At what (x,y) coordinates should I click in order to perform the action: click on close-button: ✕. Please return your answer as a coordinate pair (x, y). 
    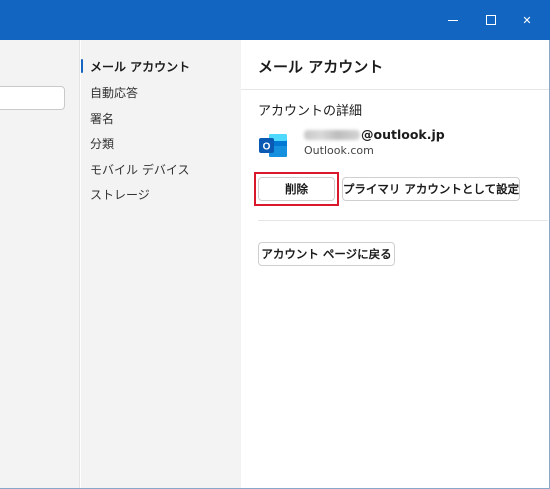
    Looking at the image, I should click on (527, 20).